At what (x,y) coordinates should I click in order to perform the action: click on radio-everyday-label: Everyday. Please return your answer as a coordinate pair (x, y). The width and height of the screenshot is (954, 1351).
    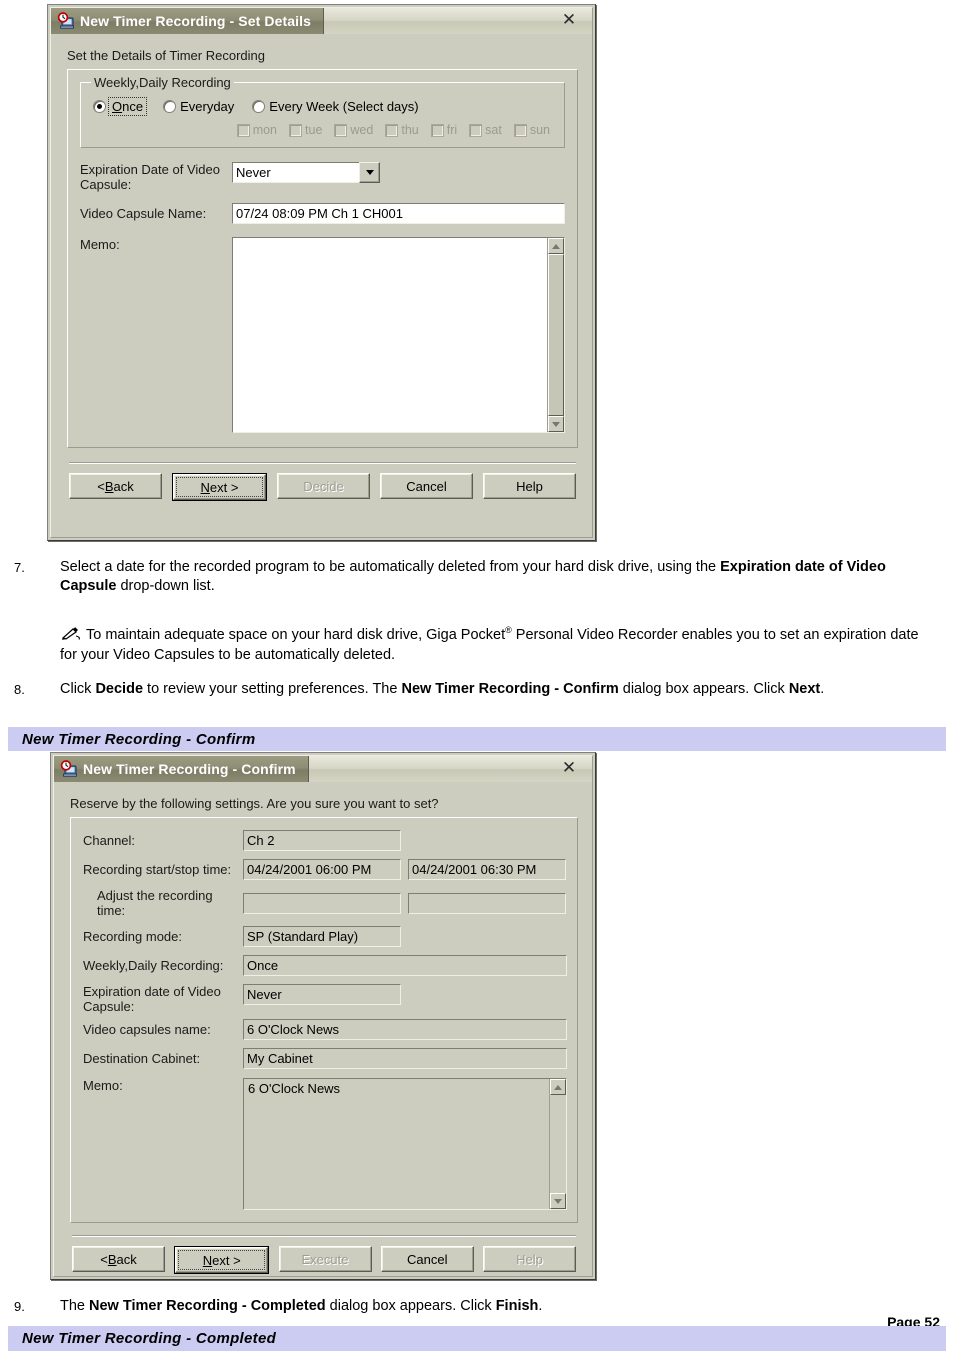
    Looking at the image, I should click on (207, 106).